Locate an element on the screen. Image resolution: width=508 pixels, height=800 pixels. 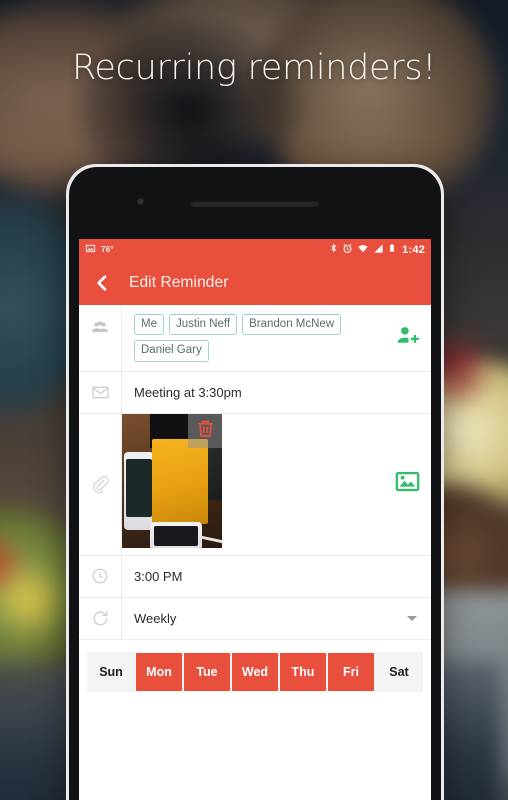
repeat-select: Weekly is located at coordinates (276, 618).